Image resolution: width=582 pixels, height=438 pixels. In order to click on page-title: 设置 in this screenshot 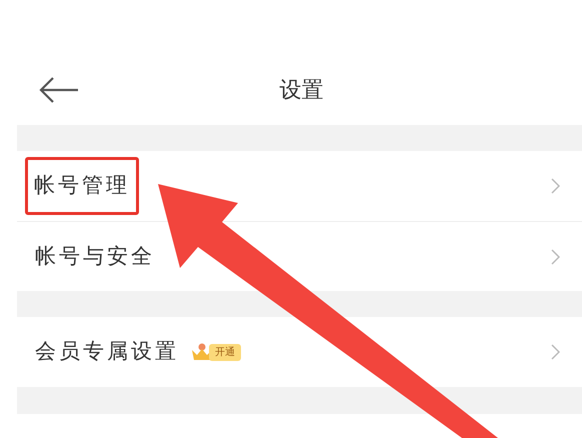, I will do `click(302, 91)`.